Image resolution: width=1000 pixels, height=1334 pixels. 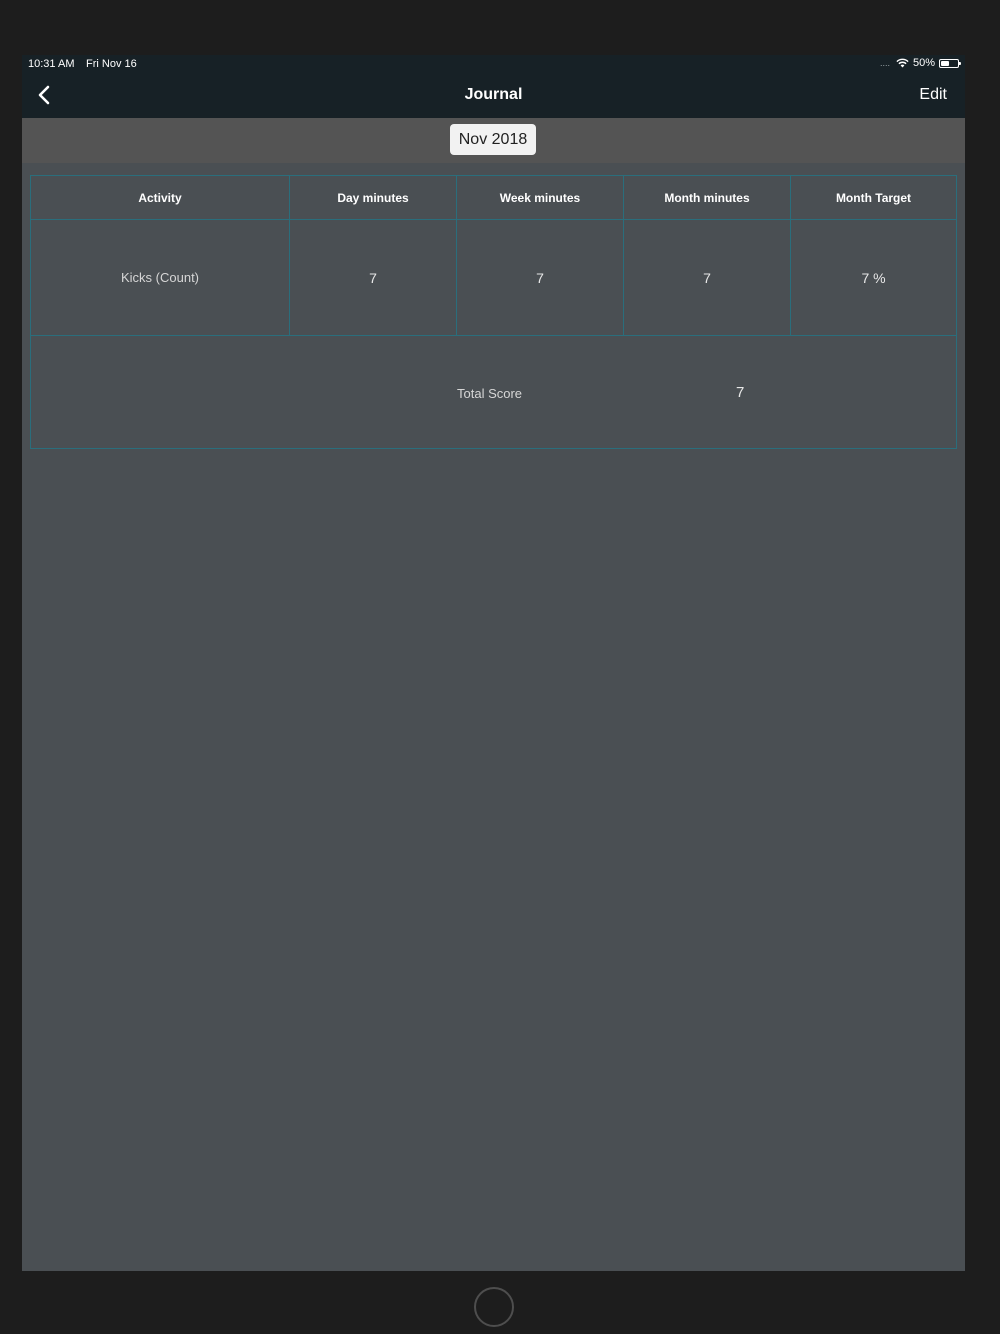 I want to click on status-indicators: .... 50%, so click(x=920, y=63).